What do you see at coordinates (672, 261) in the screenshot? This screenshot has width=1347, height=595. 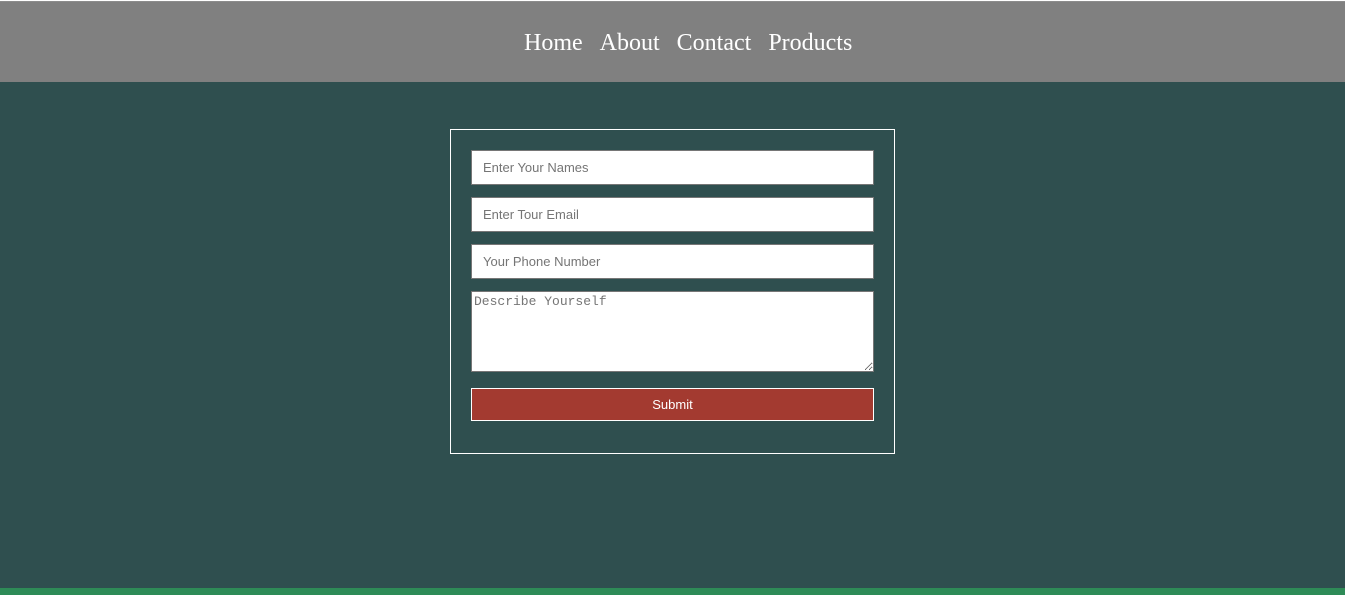 I see `phone-input` at bounding box center [672, 261].